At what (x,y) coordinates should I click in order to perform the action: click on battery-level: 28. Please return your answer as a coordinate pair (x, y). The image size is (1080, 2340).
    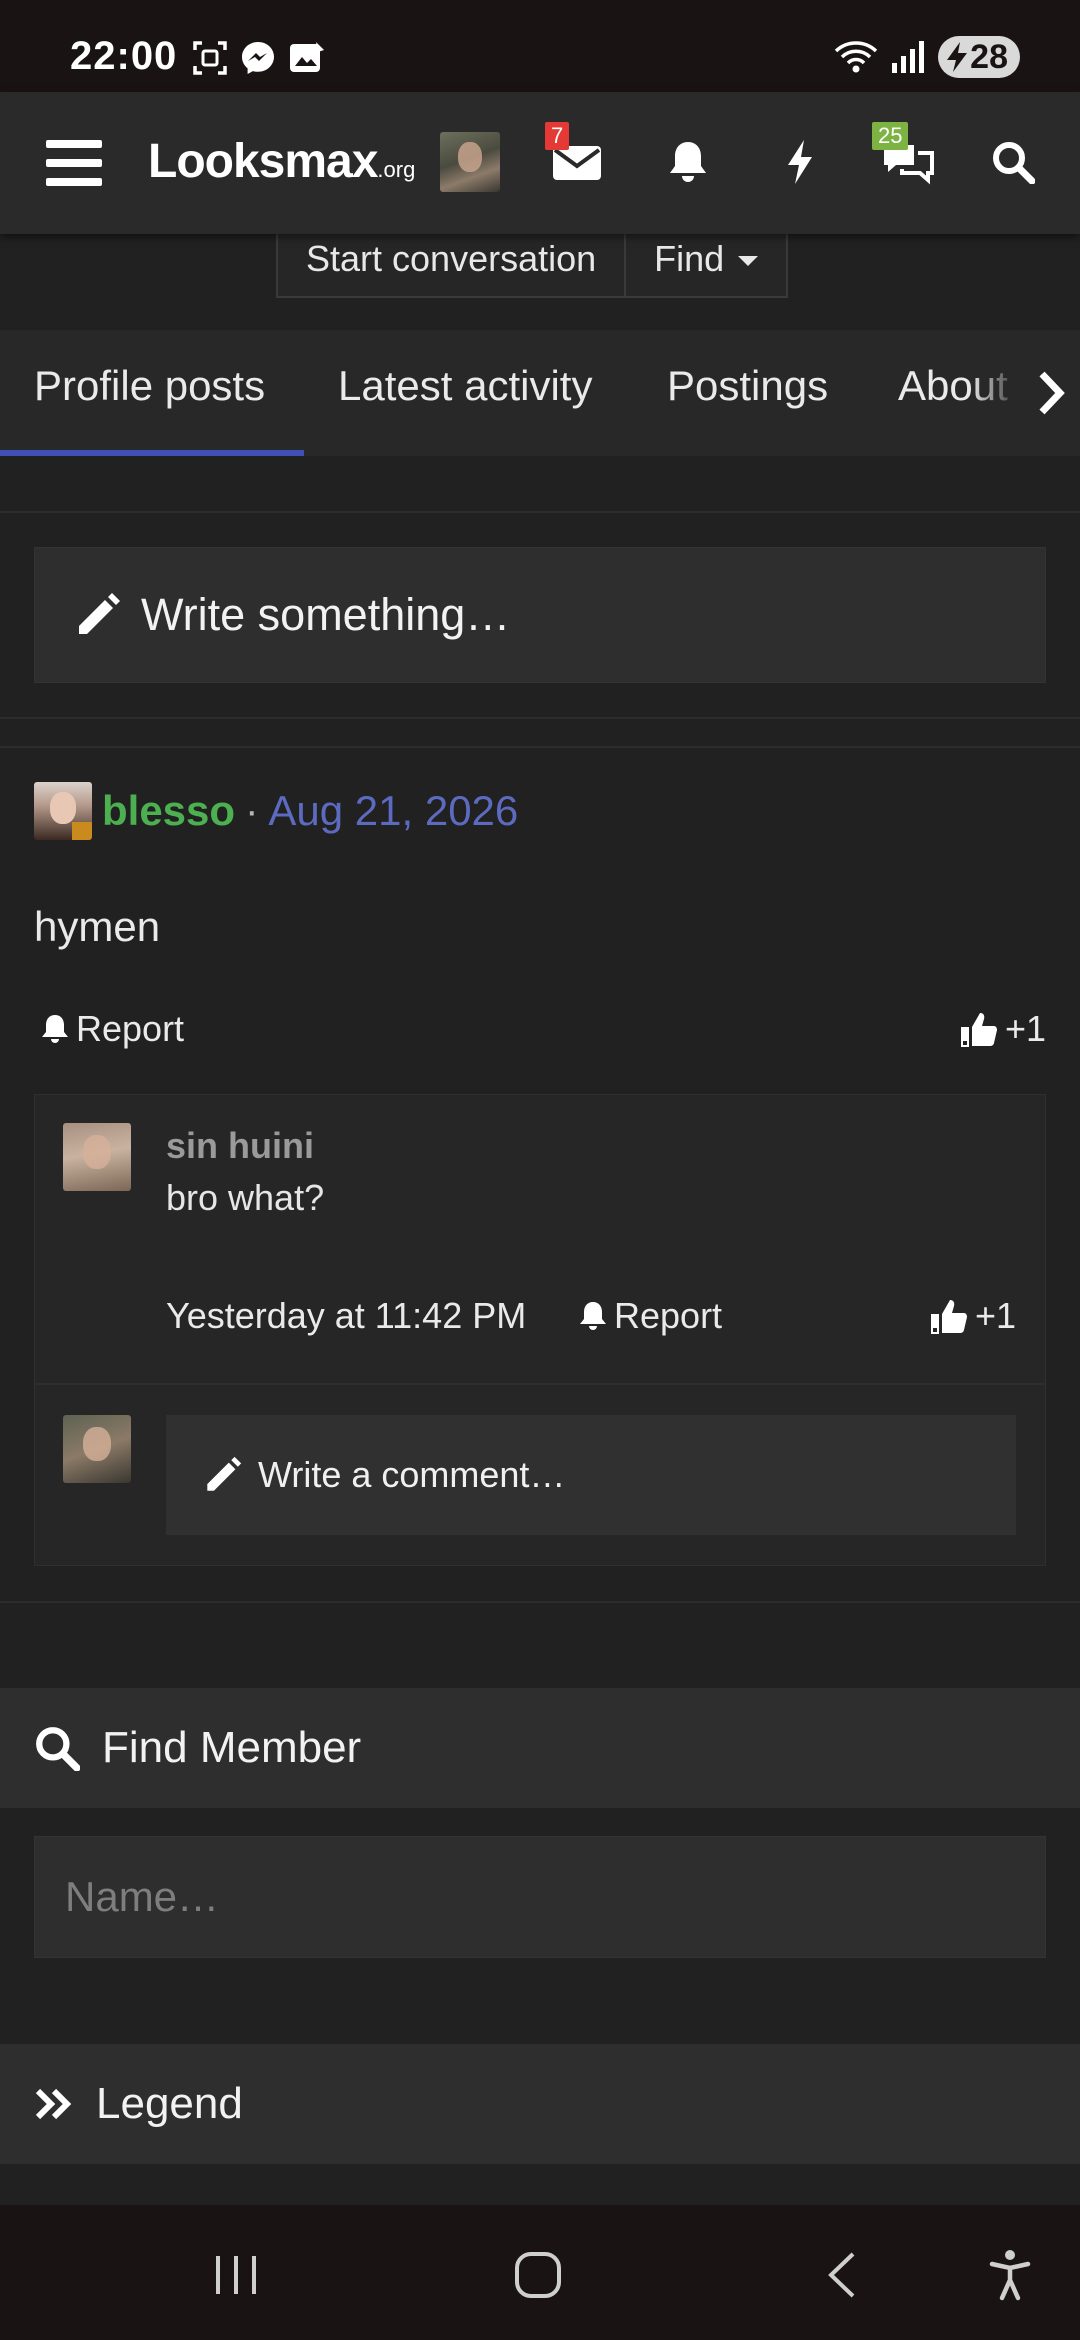
    Looking at the image, I should click on (989, 56).